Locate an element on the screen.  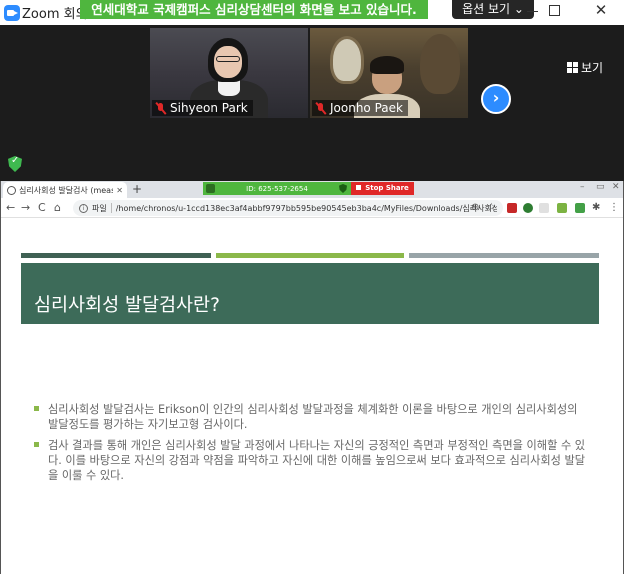
extension-g-icon is located at coordinates (528, 208).